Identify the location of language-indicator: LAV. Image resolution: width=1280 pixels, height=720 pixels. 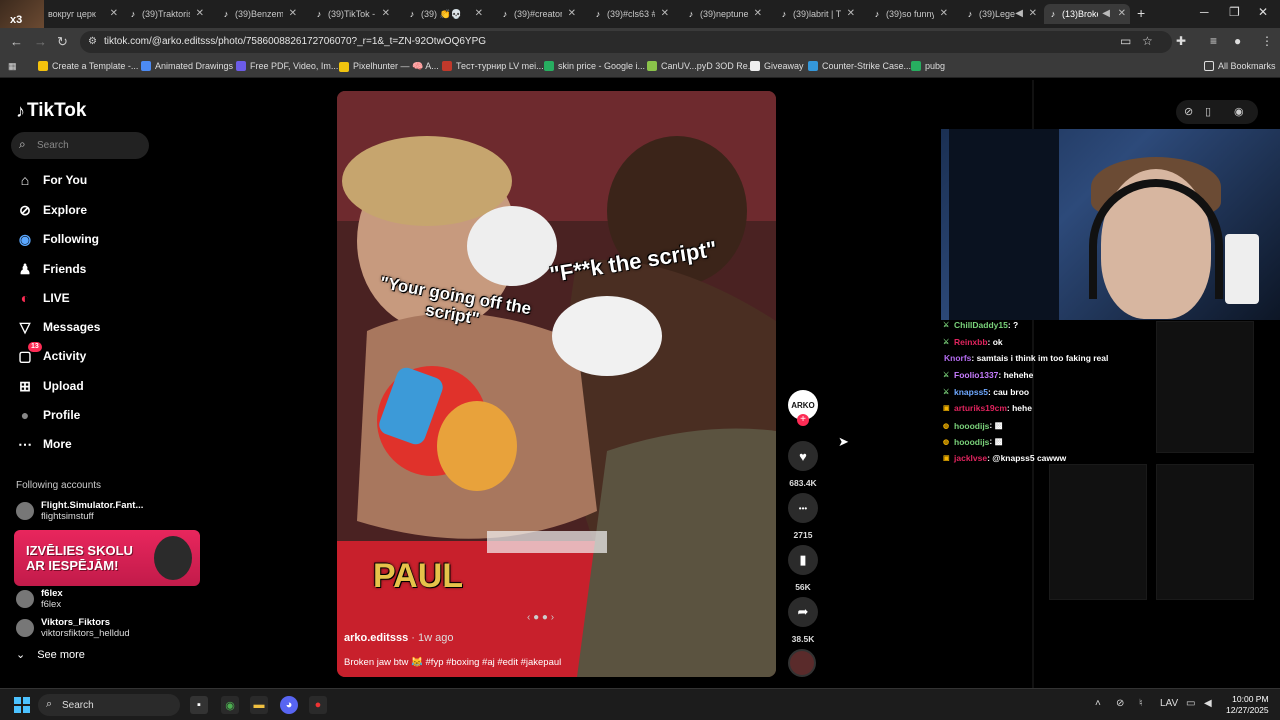
(1169, 703).